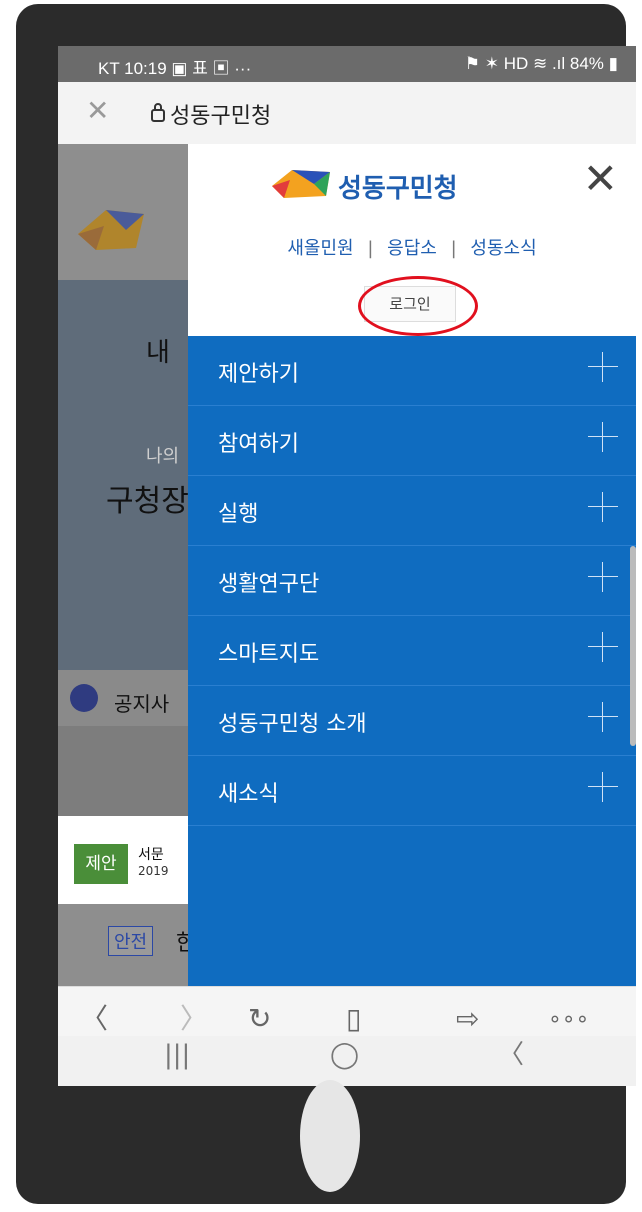 The width and height of the screenshot is (642, 1212). What do you see at coordinates (269, 654) in the screenshot?
I see `menu-item-label: 스마트지도` at bounding box center [269, 654].